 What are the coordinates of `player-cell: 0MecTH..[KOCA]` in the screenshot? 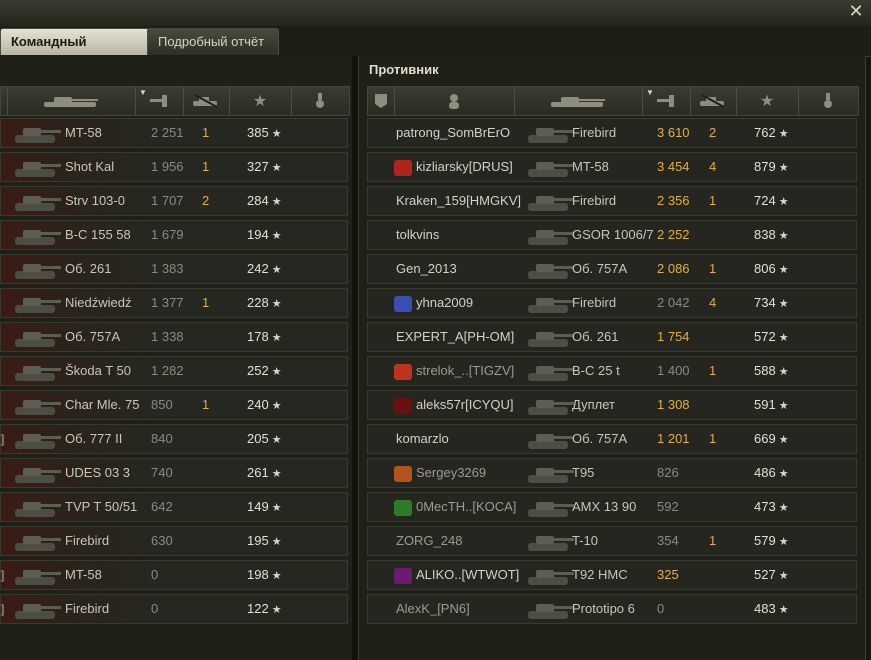 It's located at (455, 507).